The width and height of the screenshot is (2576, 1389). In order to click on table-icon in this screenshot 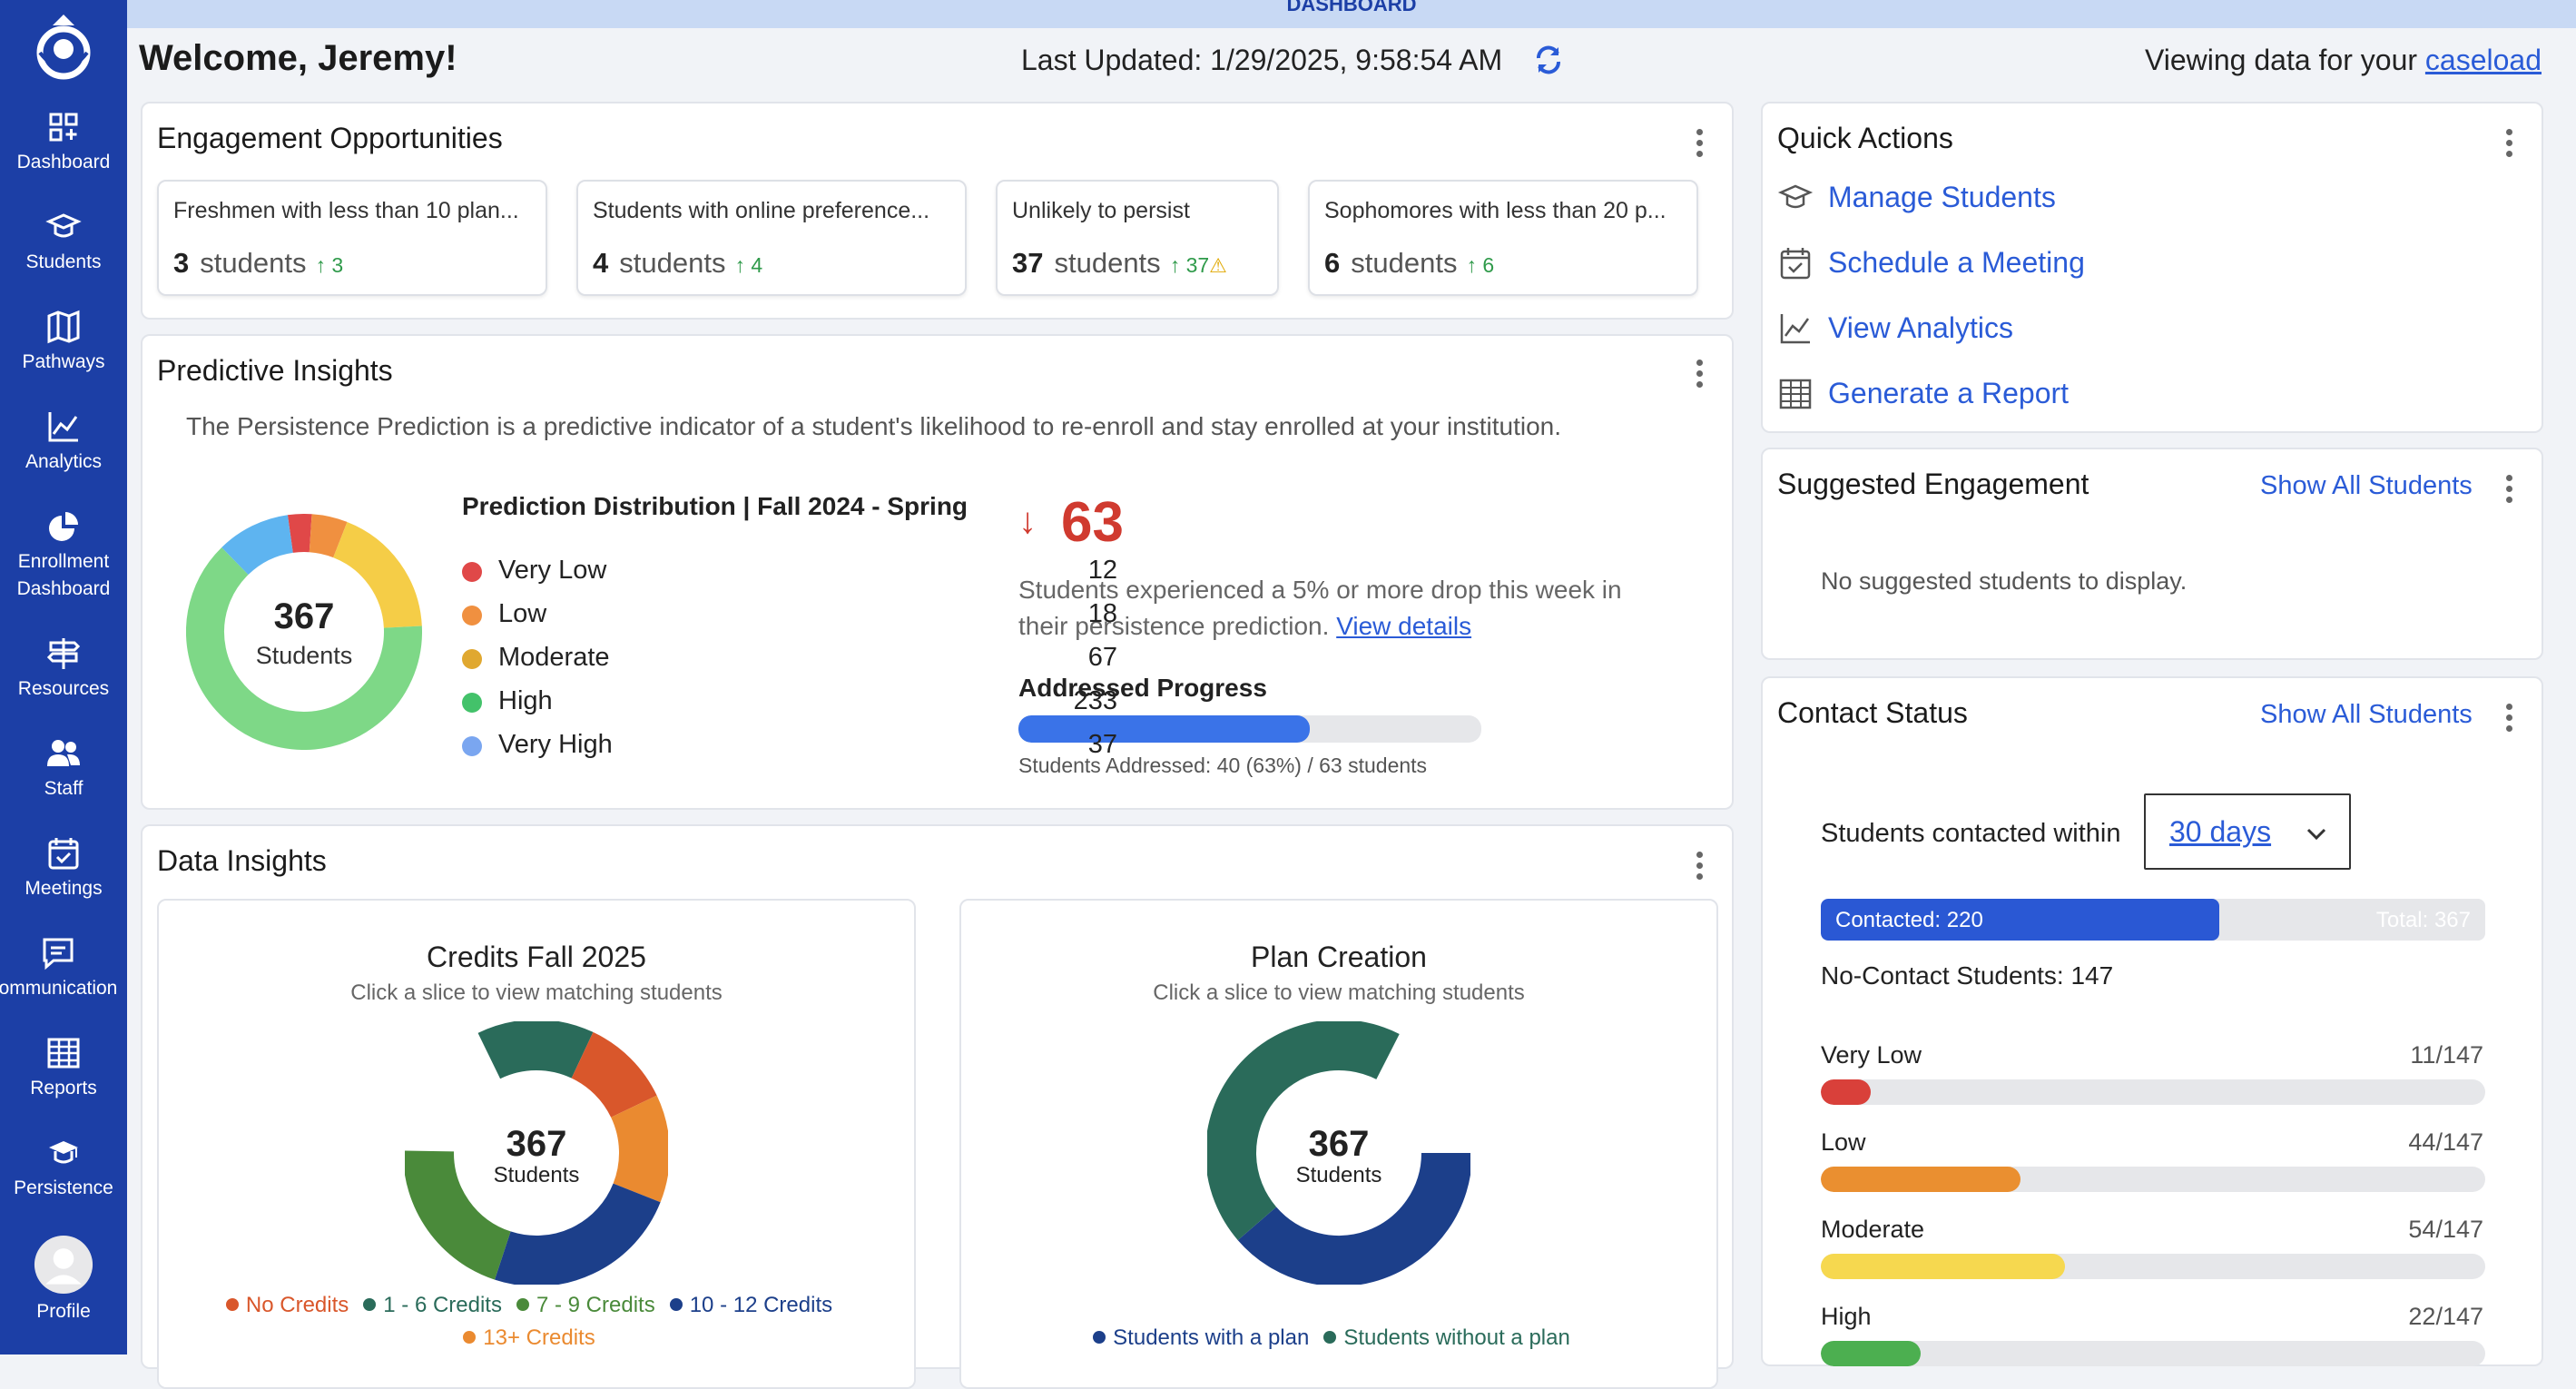, I will do `click(1795, 394)`.